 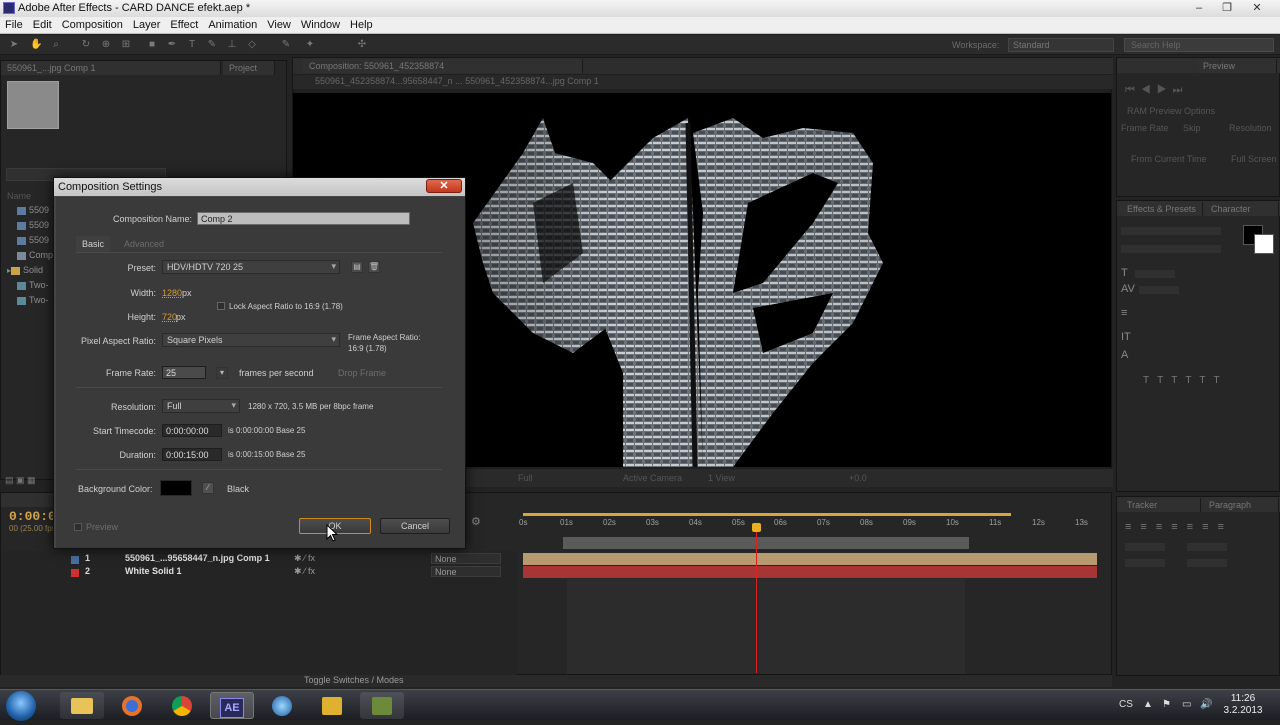 I want to click on tab-effects-presets: Effects & Presets, so click(x=1162, y=209).